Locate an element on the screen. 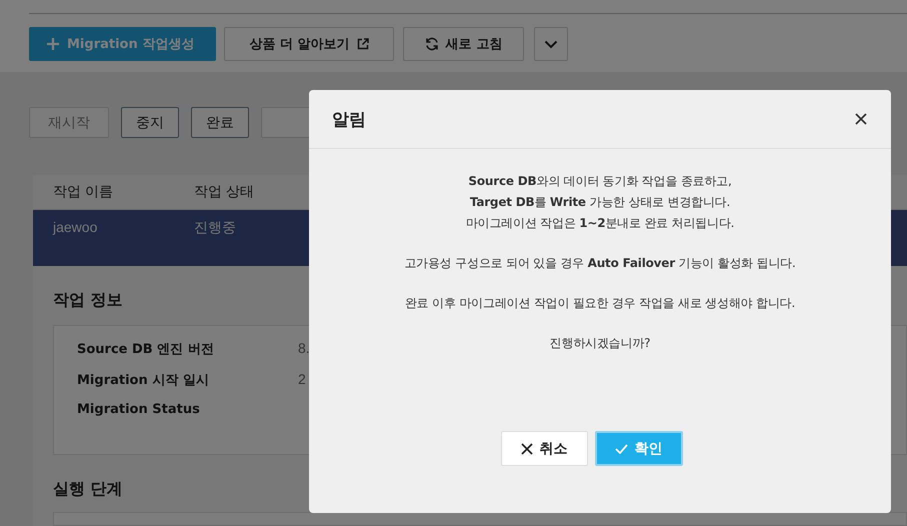 This screenshot has height=526, width=907. more-button is located at coordinates (551, 44).